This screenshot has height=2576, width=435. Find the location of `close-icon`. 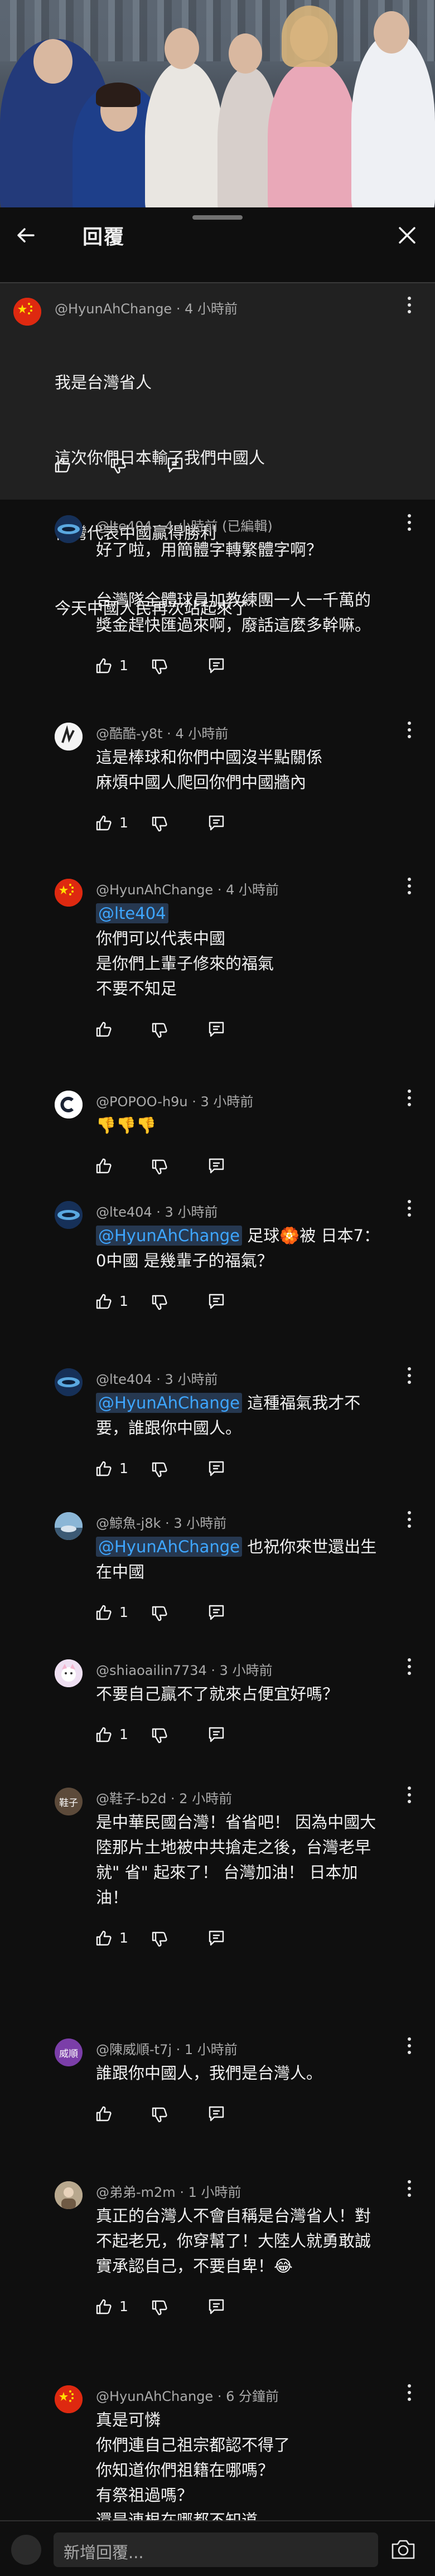

close-icon is located at coordinates (407, 236).